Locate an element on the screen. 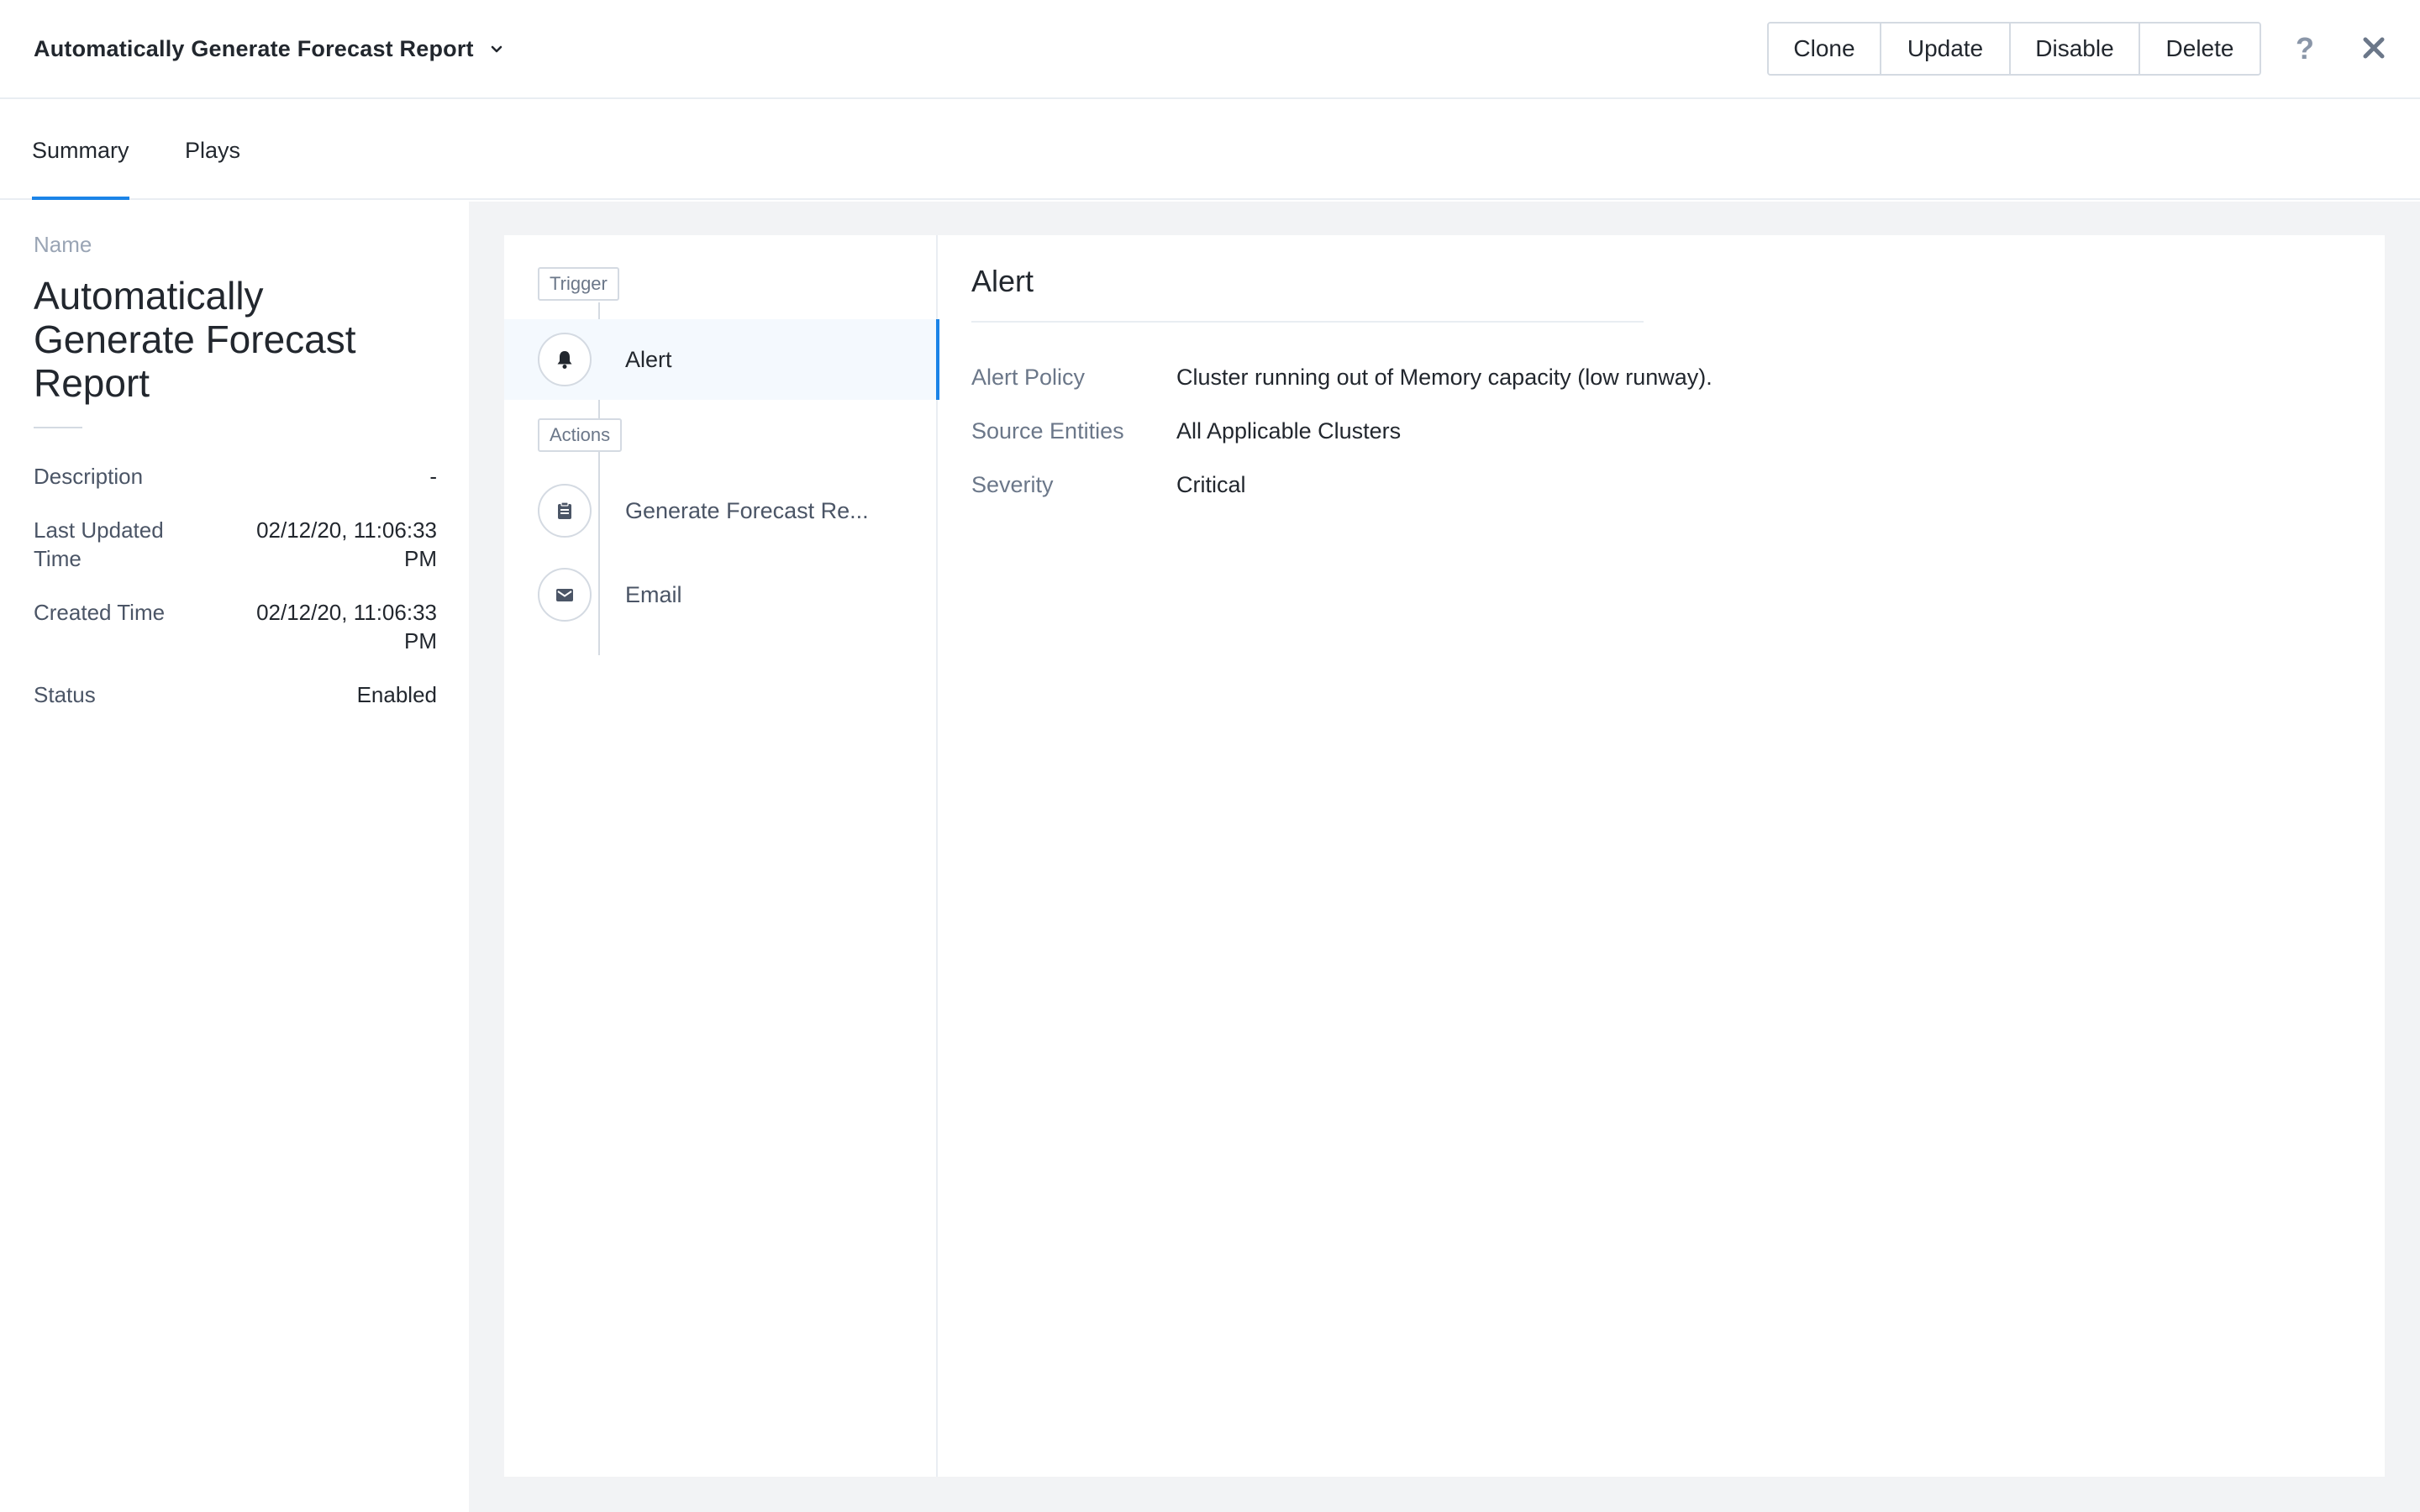 The image size is (2420, 1512). clipboard-icon is located at coordinates (565, 511).